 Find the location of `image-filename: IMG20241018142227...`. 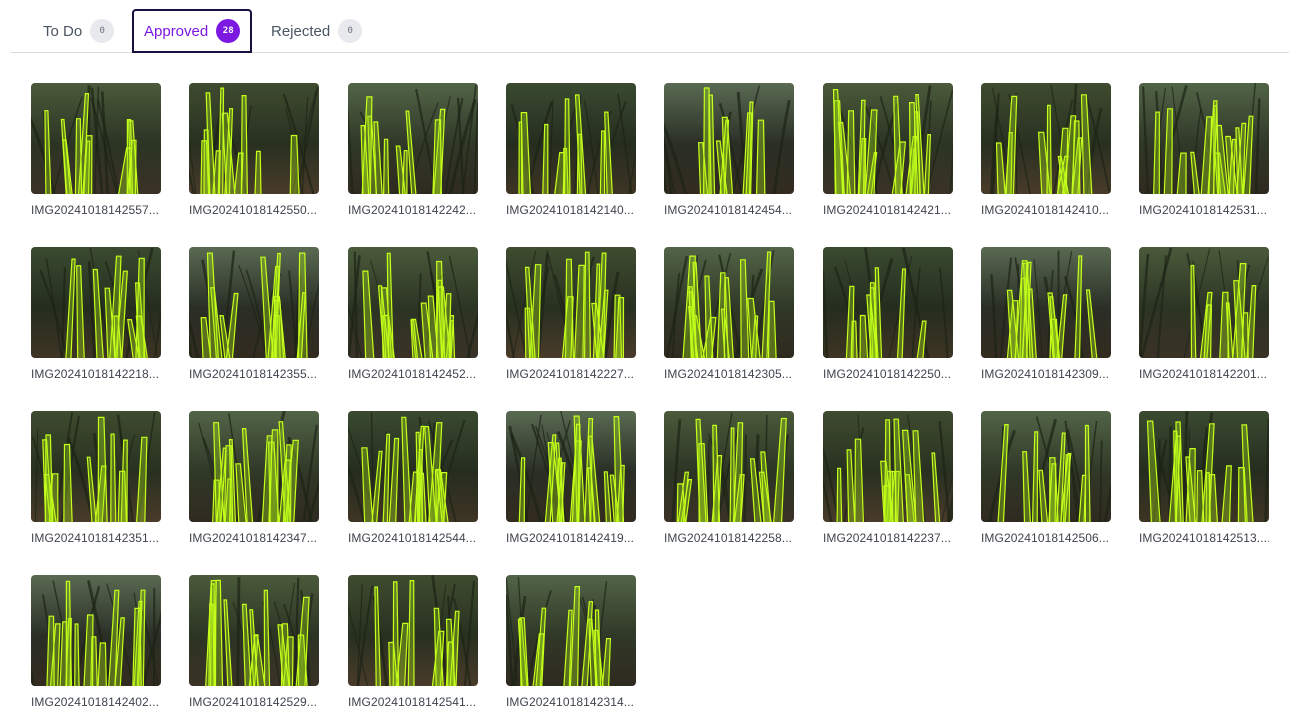

image-filename: IMG20241018142227... is located at coordinates (570, 374).